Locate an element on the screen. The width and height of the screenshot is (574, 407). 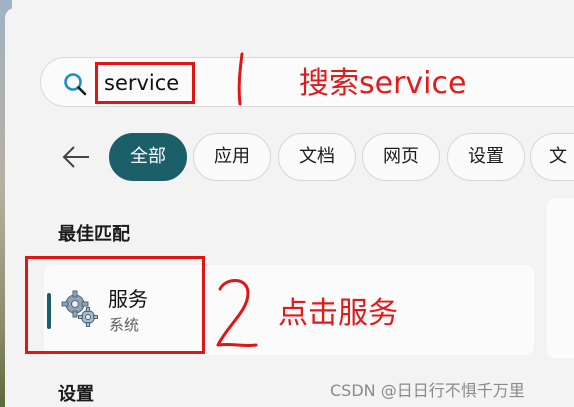
annotation-step-number is located at coordinates (237, 313).